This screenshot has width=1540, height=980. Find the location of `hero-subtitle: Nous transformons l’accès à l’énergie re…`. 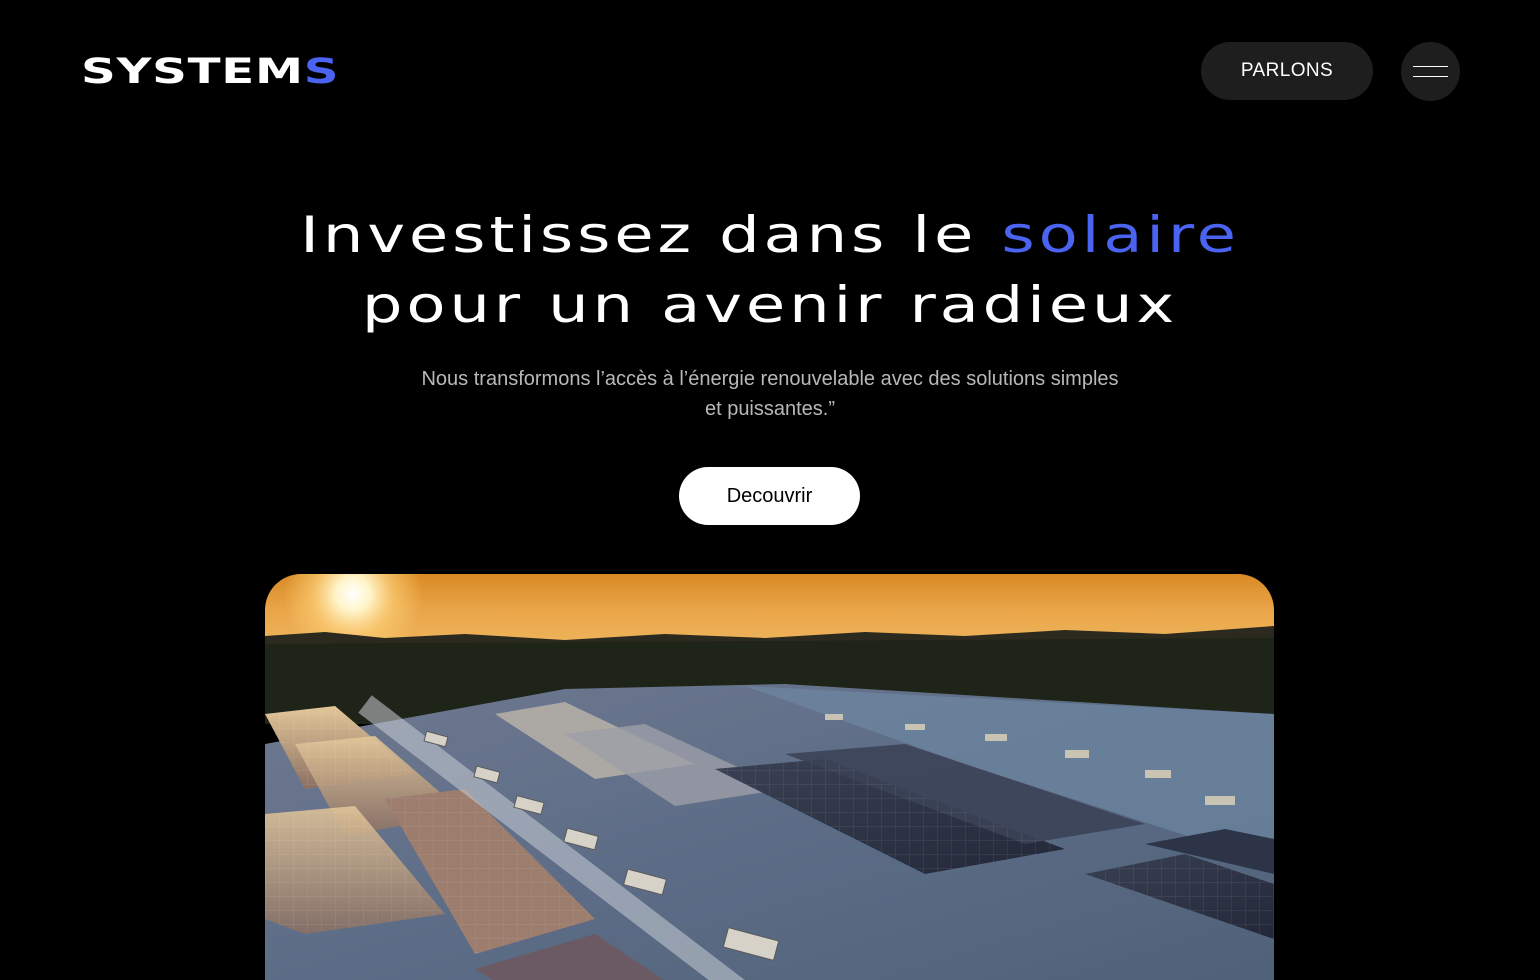

hero-subtitle: Nous transformons l’accès à l’énergie re… is located at coordinates (770, 394).